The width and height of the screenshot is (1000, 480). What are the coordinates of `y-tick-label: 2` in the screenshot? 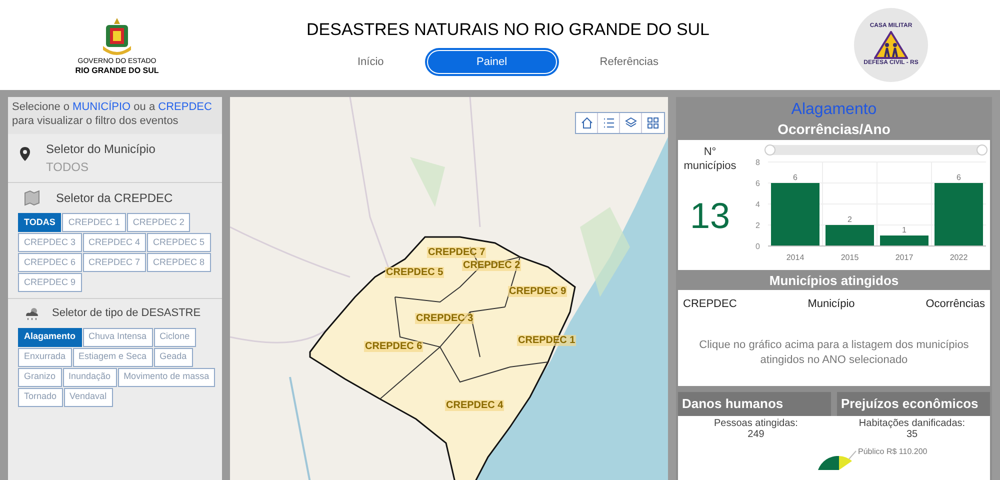 It's located at (758, 225).